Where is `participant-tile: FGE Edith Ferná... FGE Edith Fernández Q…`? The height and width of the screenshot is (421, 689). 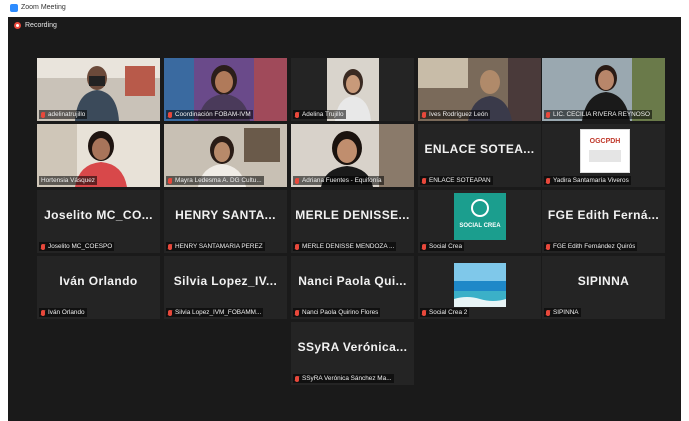
participant-tile: FGE Edith Ferná... FGE Edith Fernández Q… is located at coordinates (603, 221).